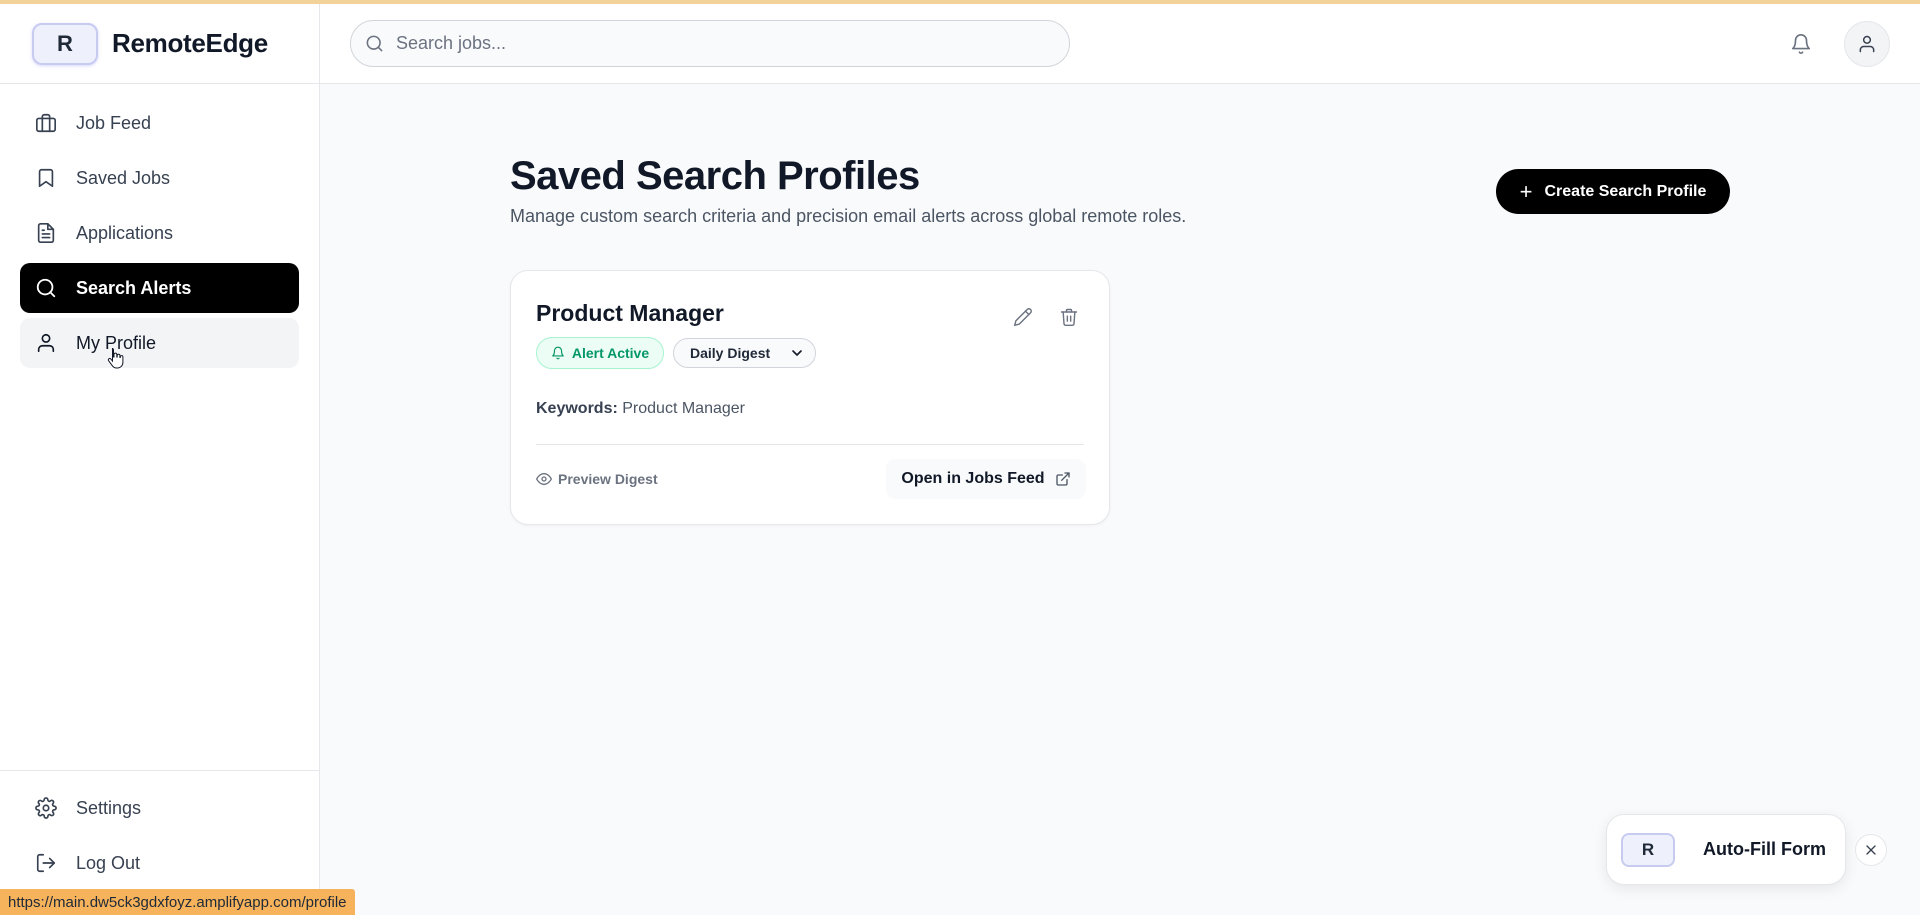 The width and height of the screenshot is (1920, 915). Describe the element at coordinates (190, 43) in the screenshot. I see `brand-name: RemoteEdge` at that location.